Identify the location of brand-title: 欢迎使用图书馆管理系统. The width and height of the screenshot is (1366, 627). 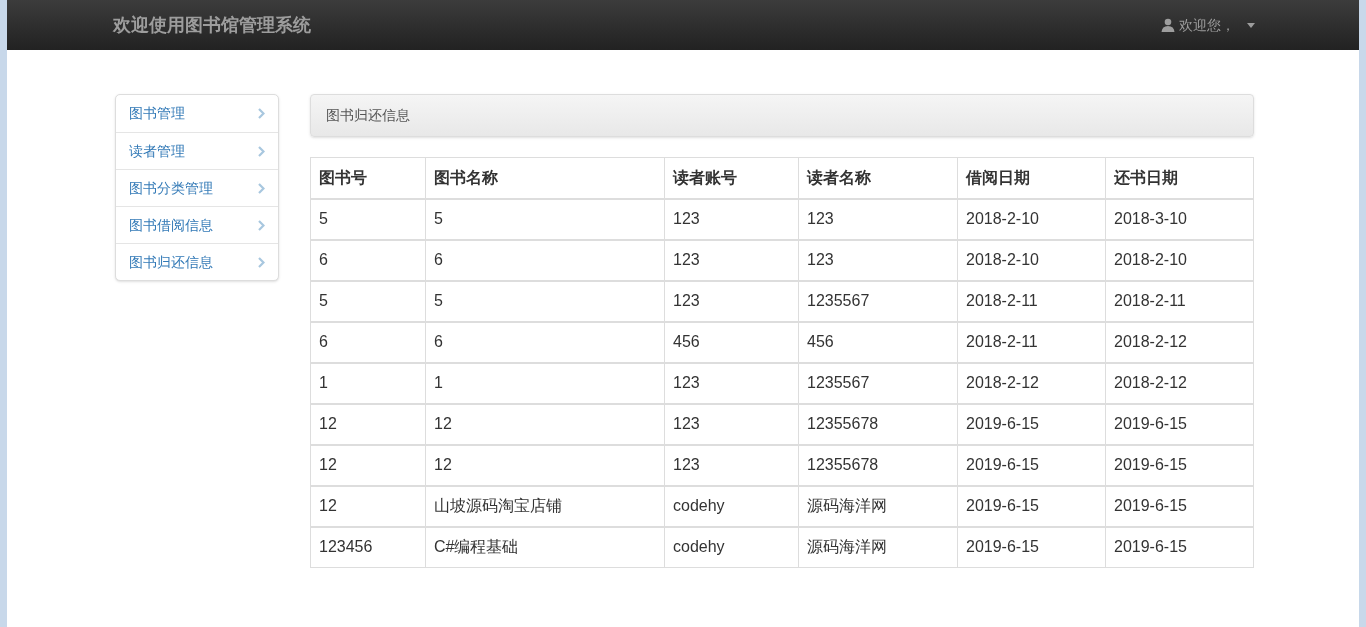
(212, 25).